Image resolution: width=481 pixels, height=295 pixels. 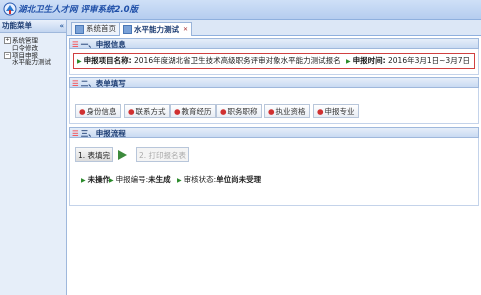 What do you see at coordinates (7, 40) in the screenshot?
I see `expand-icon: +` at bounding box center [7, 40].